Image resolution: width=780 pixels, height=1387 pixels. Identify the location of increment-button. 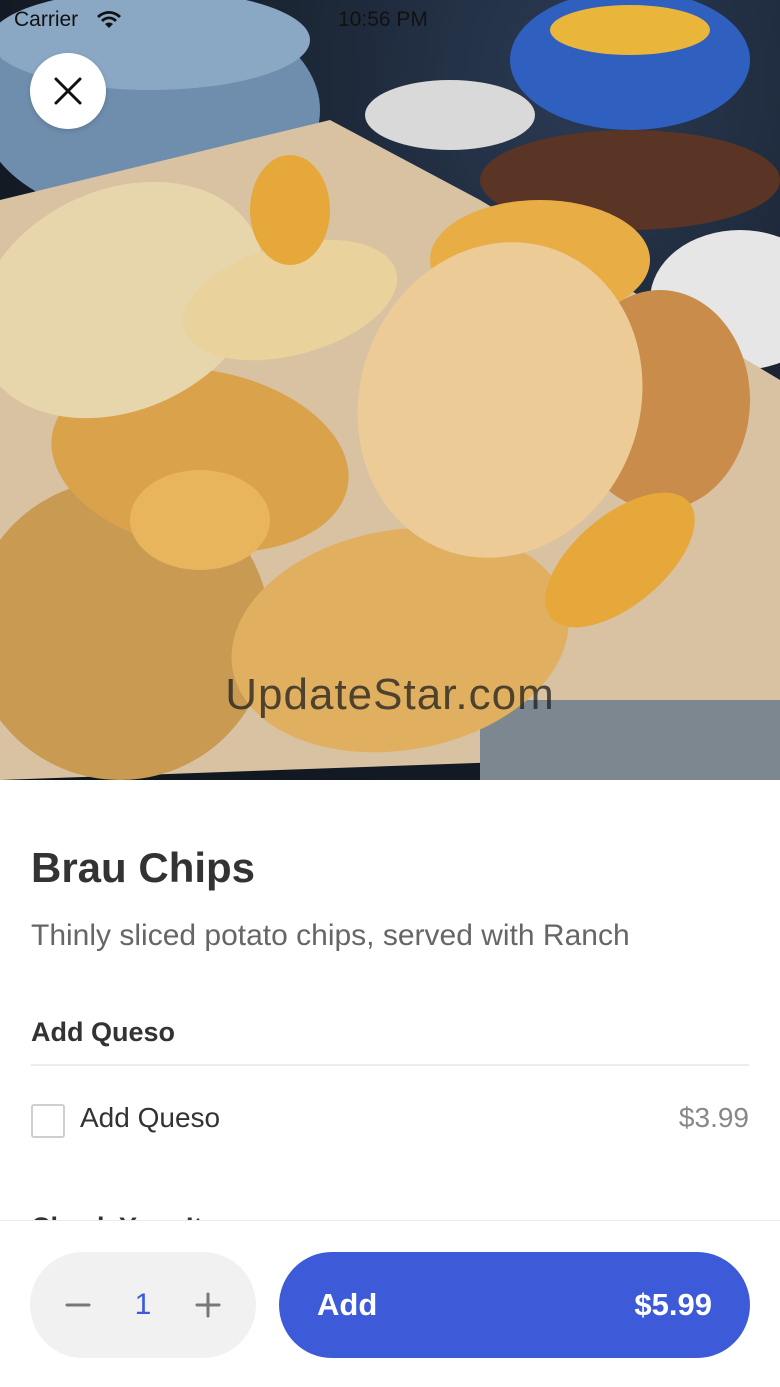
(208, 1305).